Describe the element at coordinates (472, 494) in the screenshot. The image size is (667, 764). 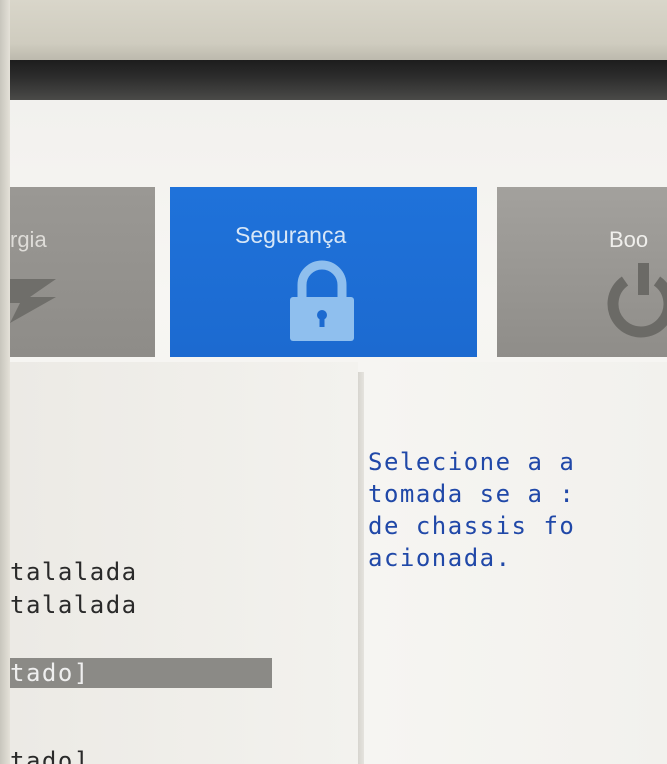
I see `help-text-line: tomada se a :` at that location.